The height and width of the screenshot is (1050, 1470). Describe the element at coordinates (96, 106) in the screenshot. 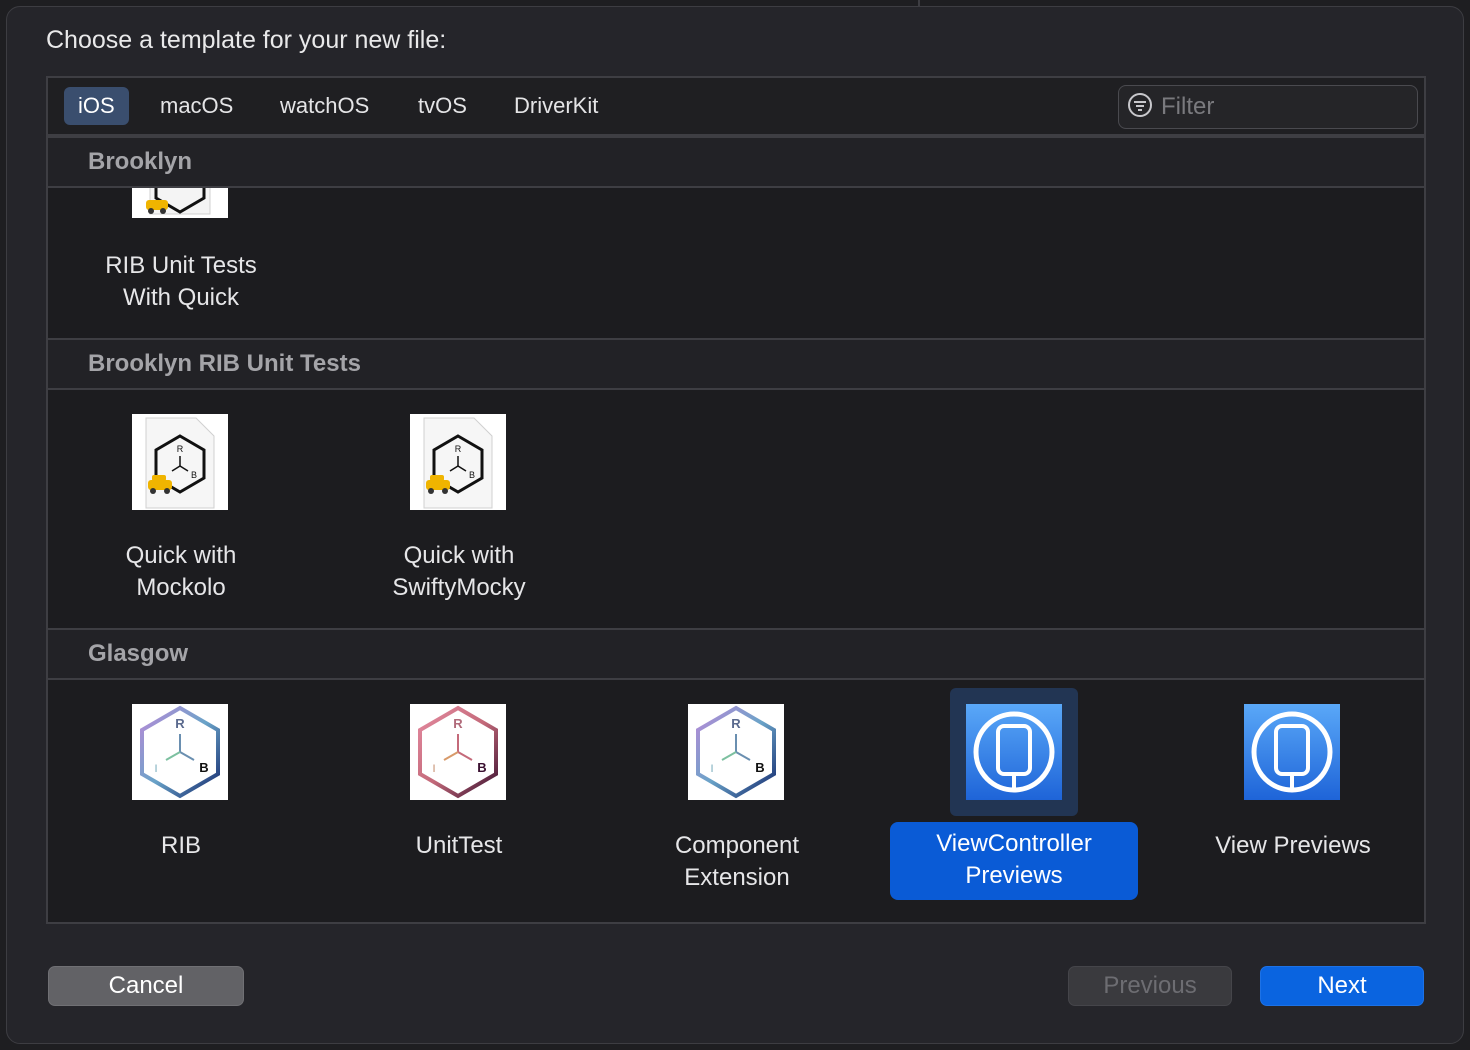

I see `tab-ios: iOS` at that location.